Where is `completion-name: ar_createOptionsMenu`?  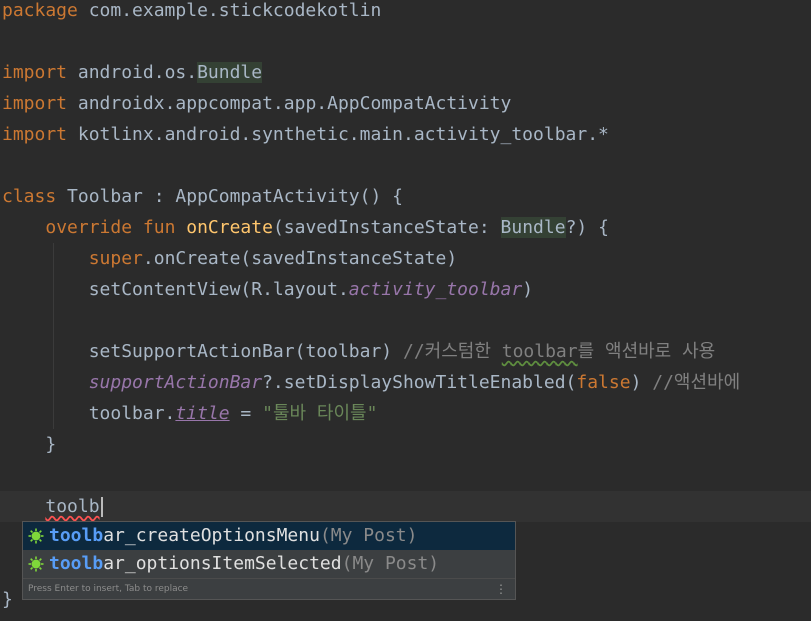 completion-name: ar_createOptionsMenu is located at coordinates (211, 535).